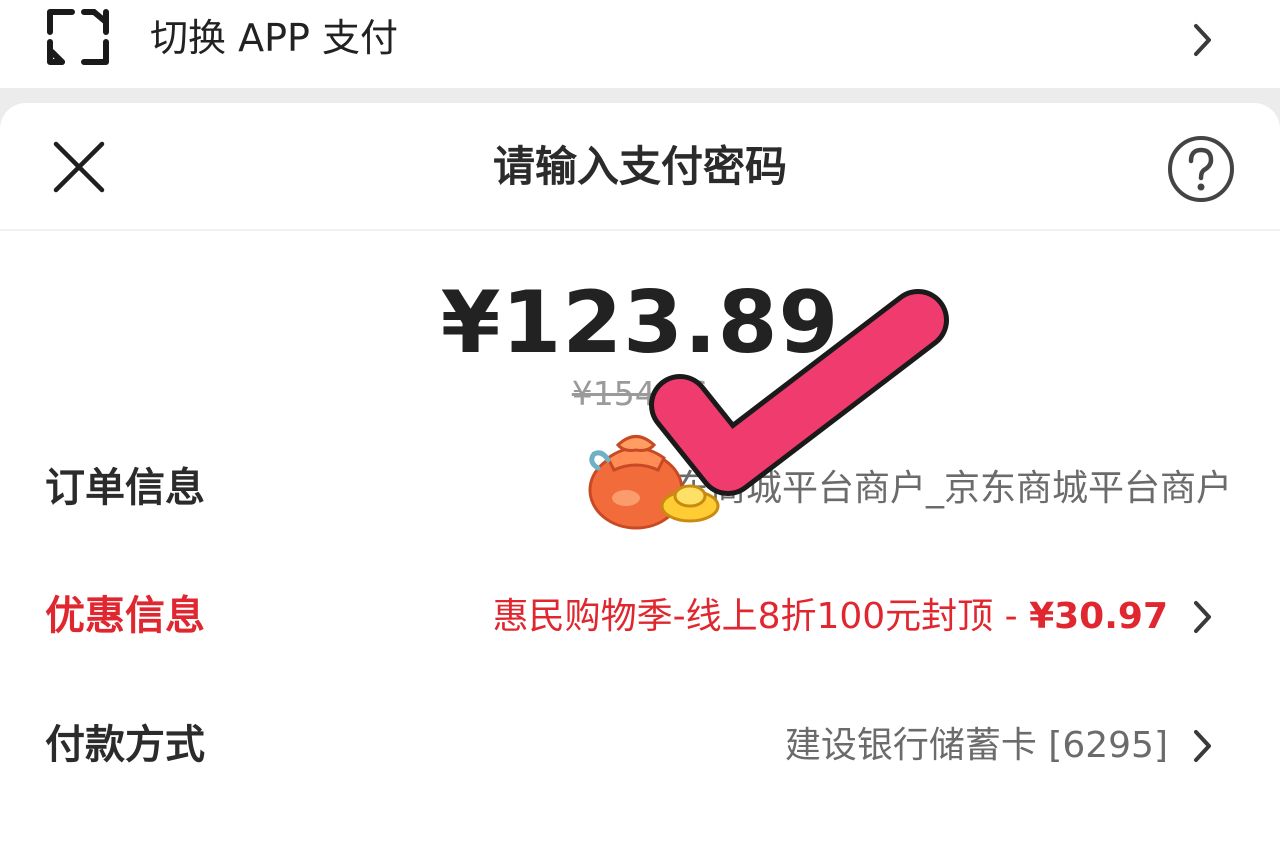 This screenshot has height=863, width=1280. I want to click on discount-description: 惠民购物季-线上8折100元封顶 -, so click(761, 616).